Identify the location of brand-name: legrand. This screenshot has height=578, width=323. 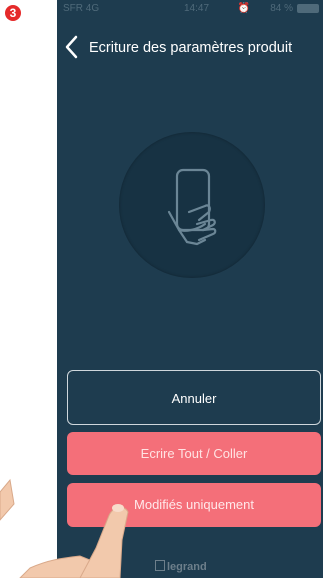
(187, 567).